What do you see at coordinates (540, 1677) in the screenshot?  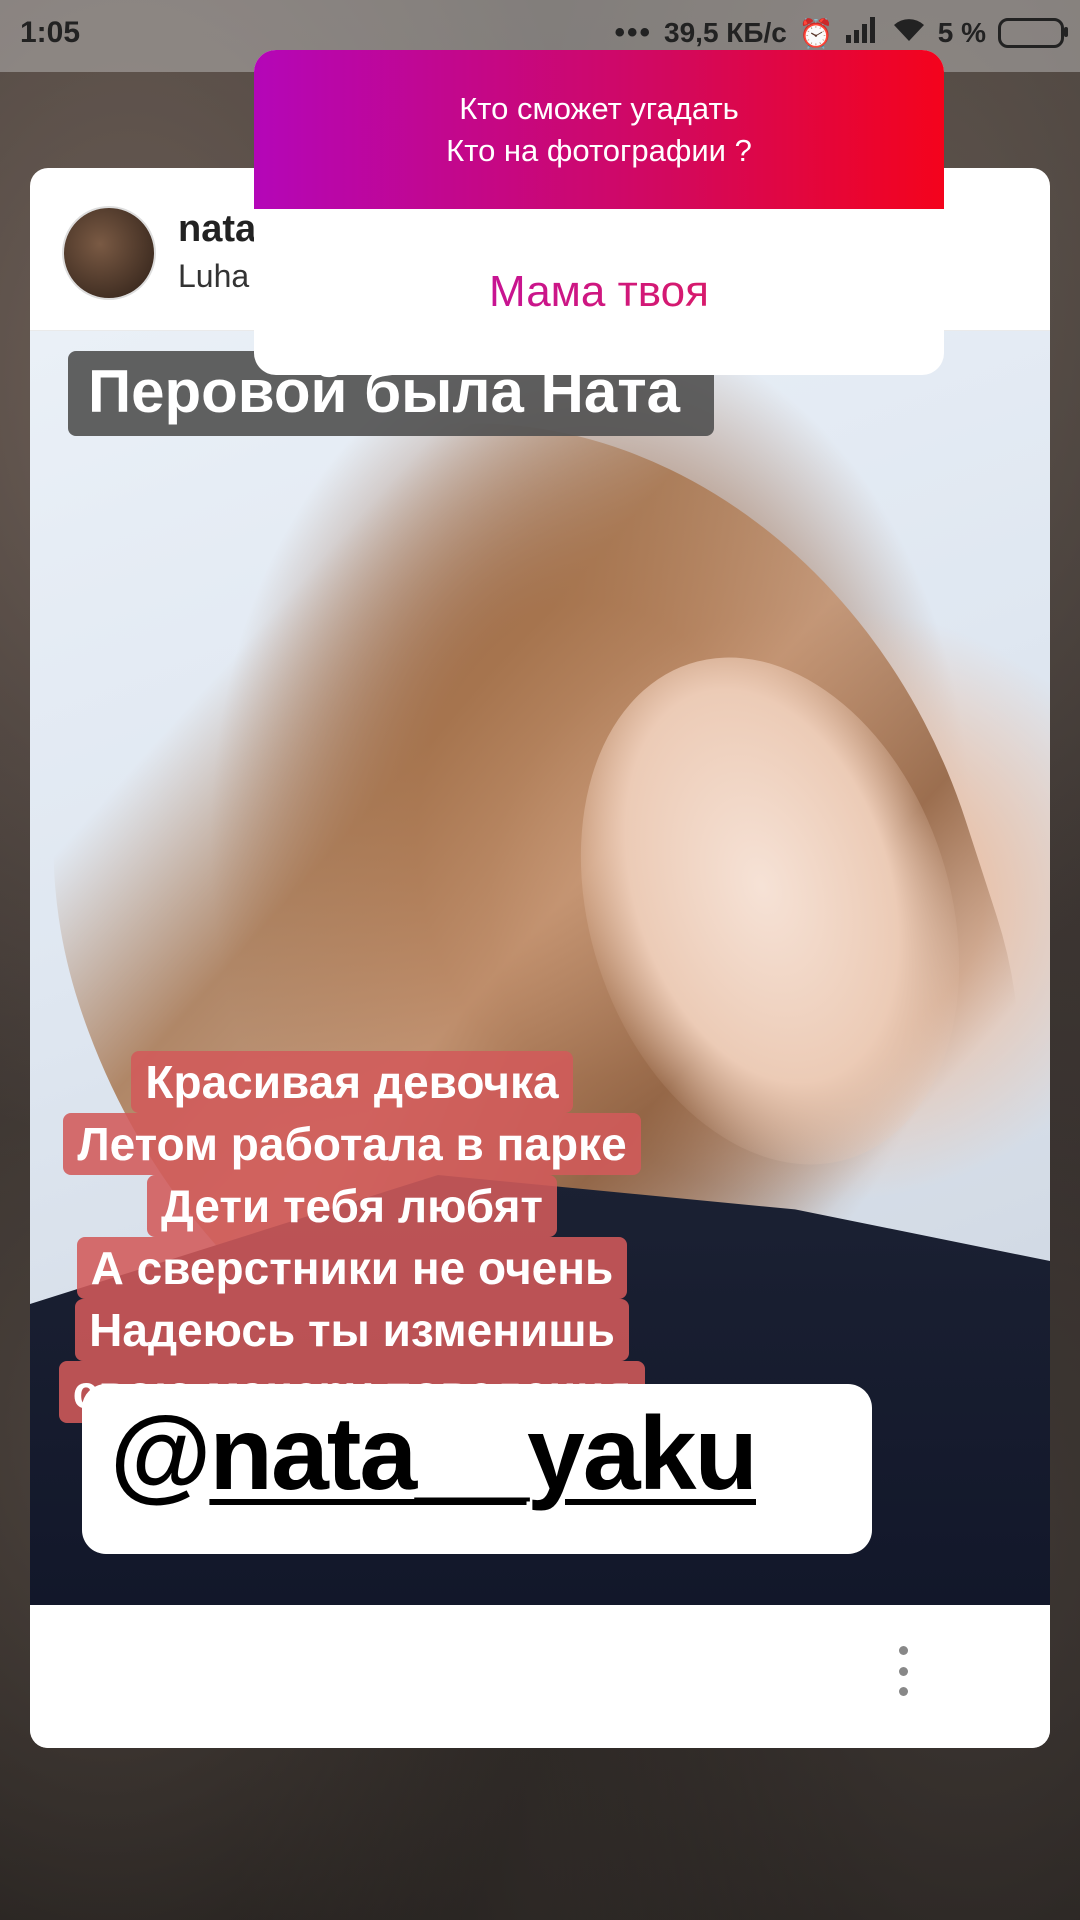 I see `post-footer` at bounding box center [540, 1677].